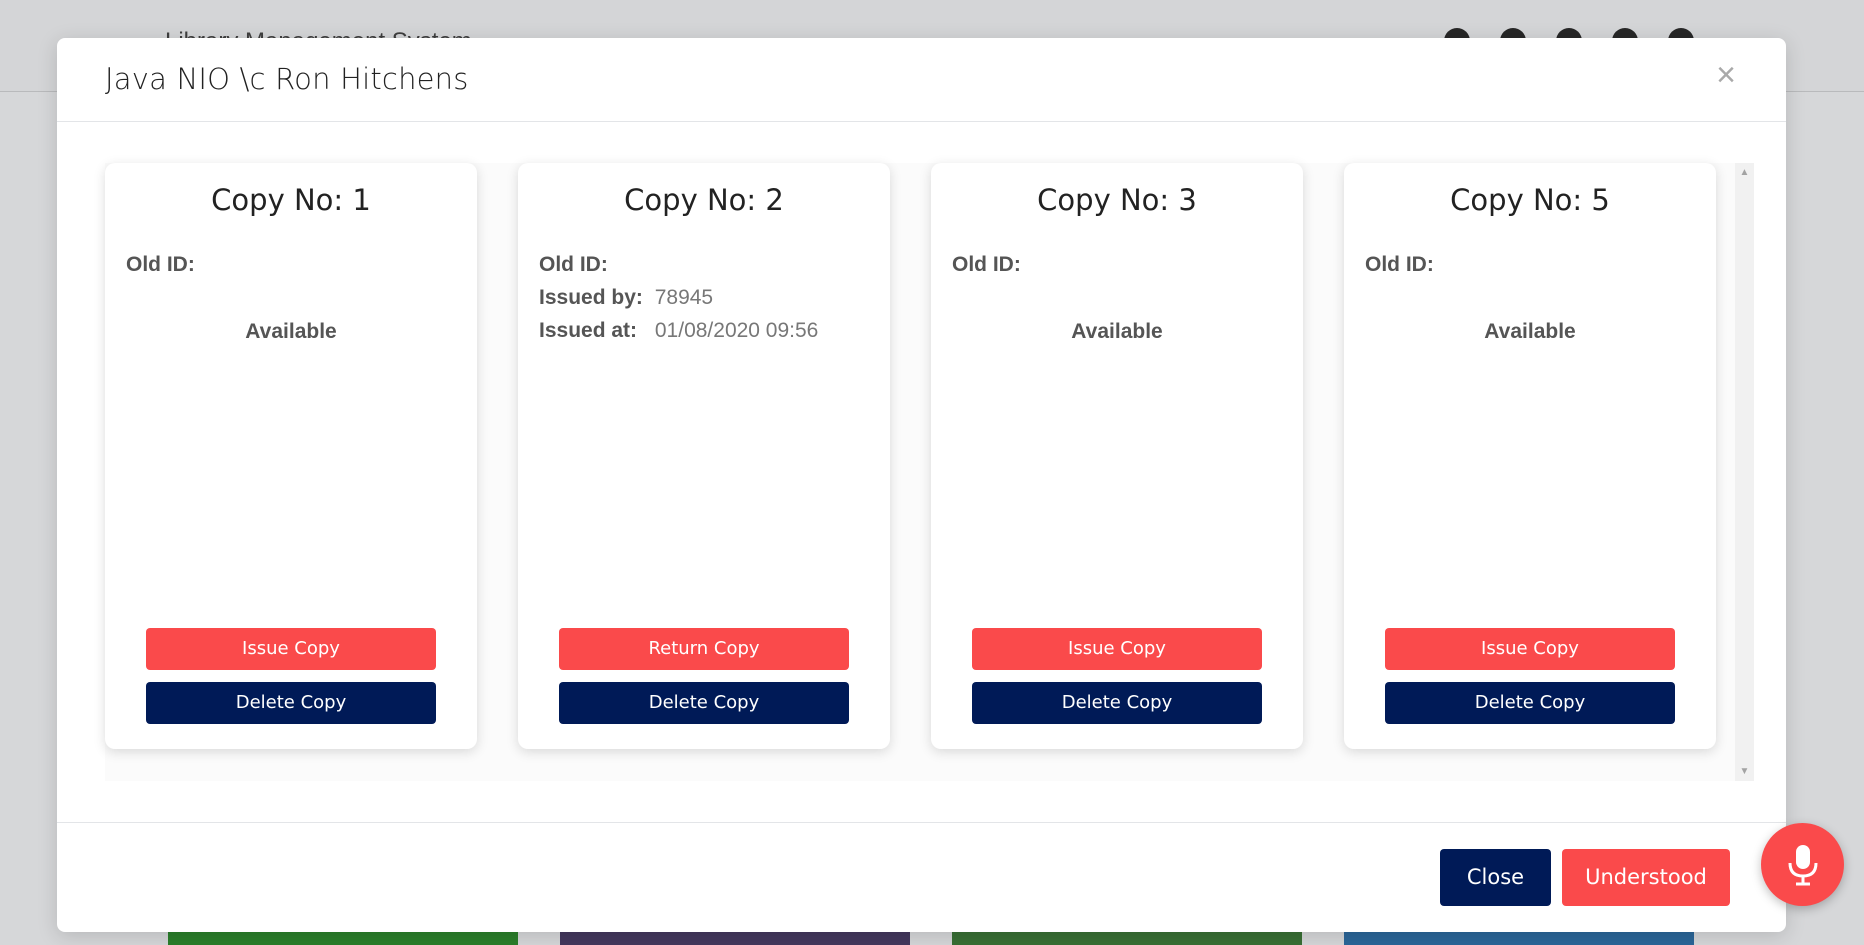 This screenshot has width=1864, height=945. Describe the element at coordinates (1117, 200) in the screenshot. I see `copy-title: Copy No: 3` at that location.